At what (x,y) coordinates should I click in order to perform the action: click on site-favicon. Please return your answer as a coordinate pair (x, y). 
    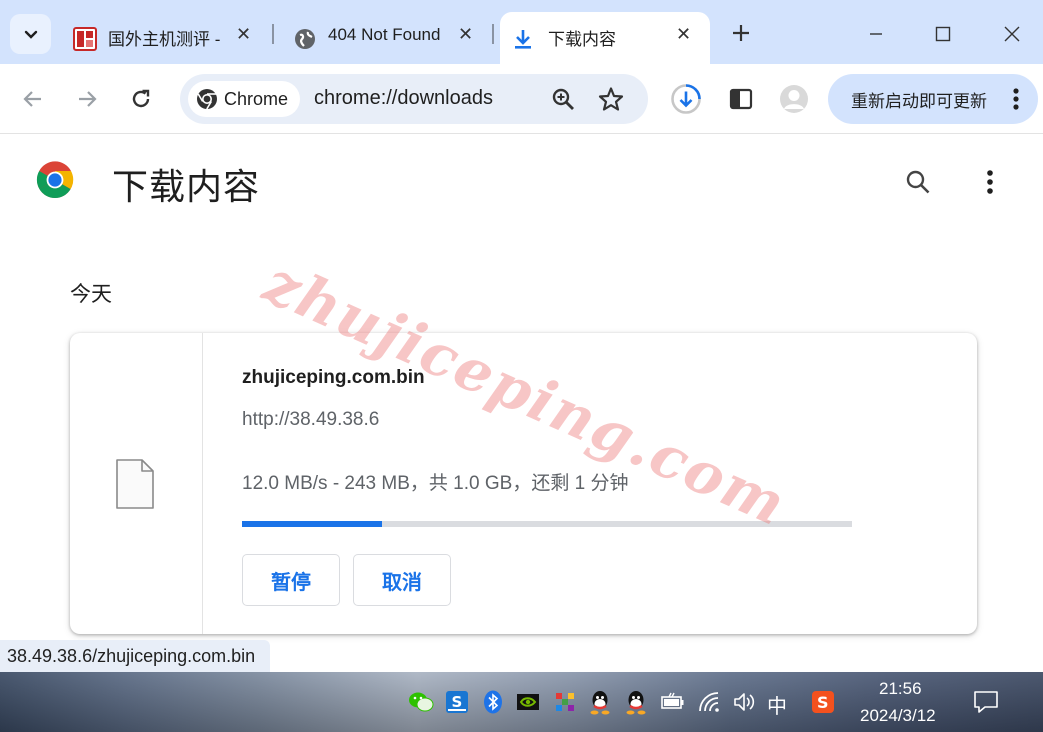
    Looking at the image, I should click on (85, 39).